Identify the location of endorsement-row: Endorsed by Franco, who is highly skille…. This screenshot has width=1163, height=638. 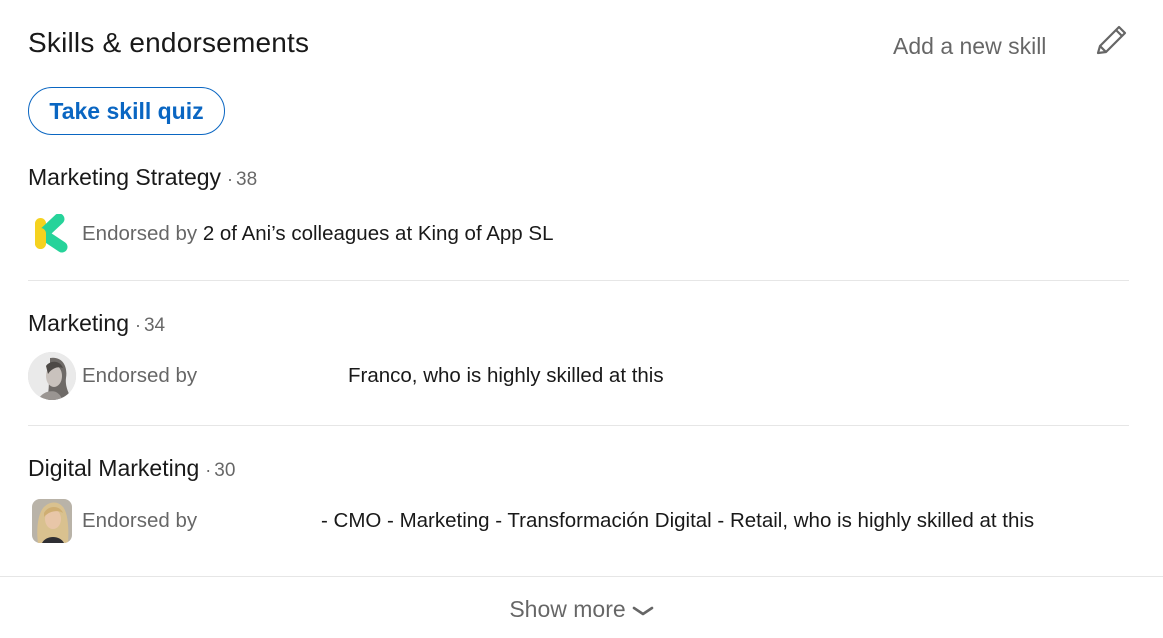
(578, 377).